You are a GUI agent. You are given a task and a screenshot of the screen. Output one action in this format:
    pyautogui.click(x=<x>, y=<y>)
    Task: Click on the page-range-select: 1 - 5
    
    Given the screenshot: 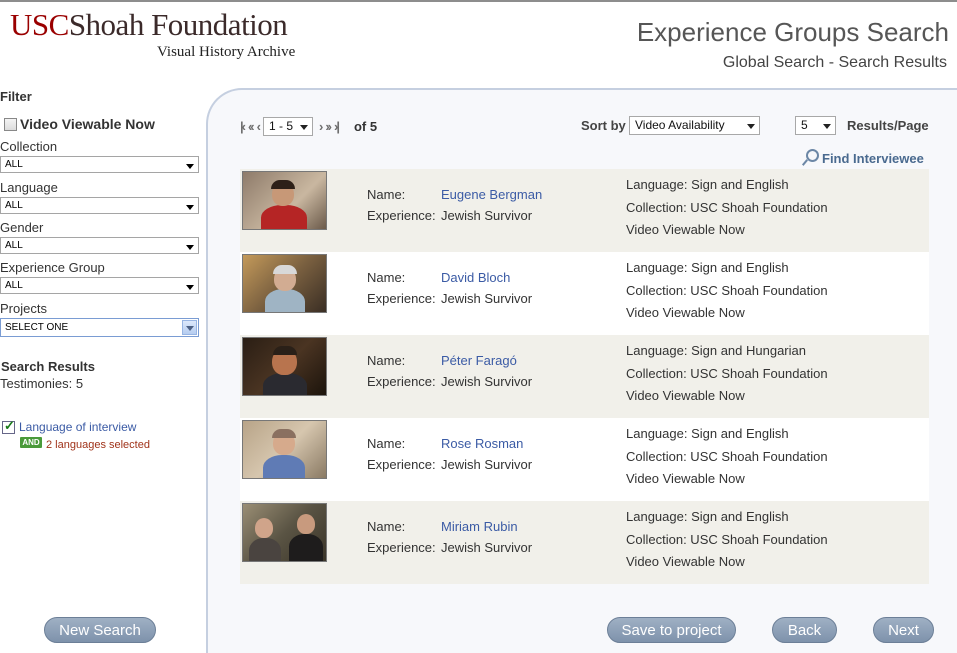 What is the action you would take?
    pyautogui.click(x=287, y=126)
    